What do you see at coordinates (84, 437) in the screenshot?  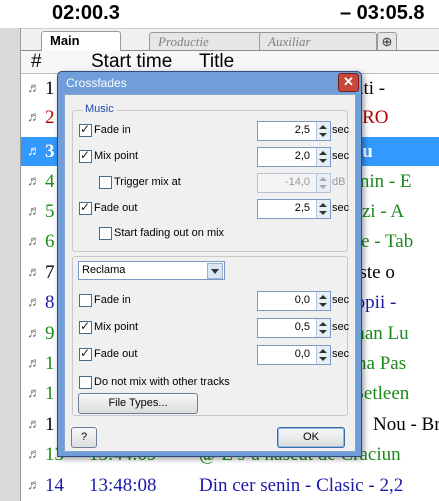 I see `help-button: ?` at bounding box center [84, 437].